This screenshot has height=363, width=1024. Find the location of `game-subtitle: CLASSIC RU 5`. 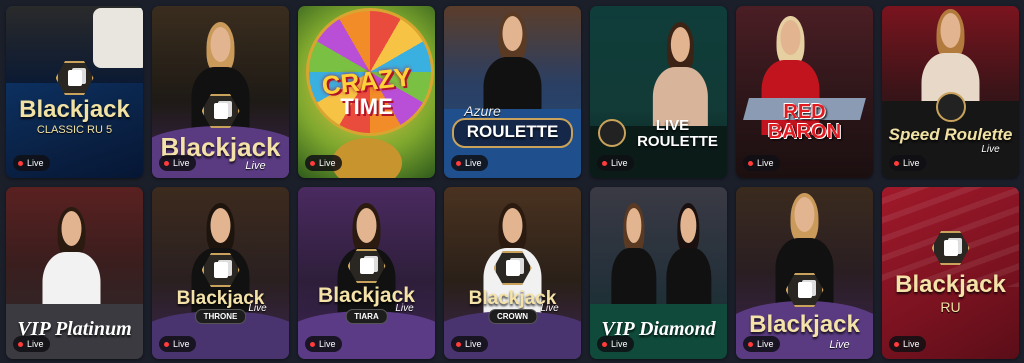

game-subtitle: CLASSIC RU 5 is located at coordinates (74, 130).